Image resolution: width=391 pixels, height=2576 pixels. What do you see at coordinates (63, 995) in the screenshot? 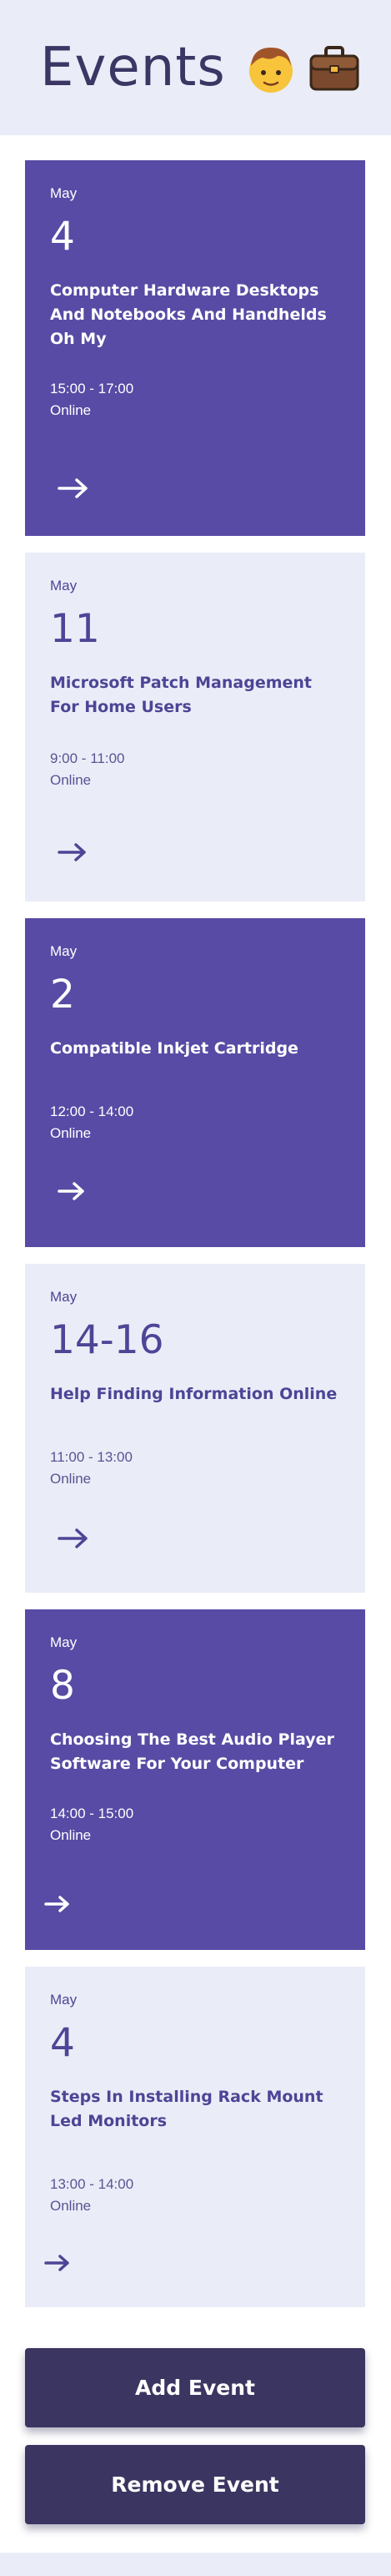
I see `event-day: 2` at bounding box center [63, 995].